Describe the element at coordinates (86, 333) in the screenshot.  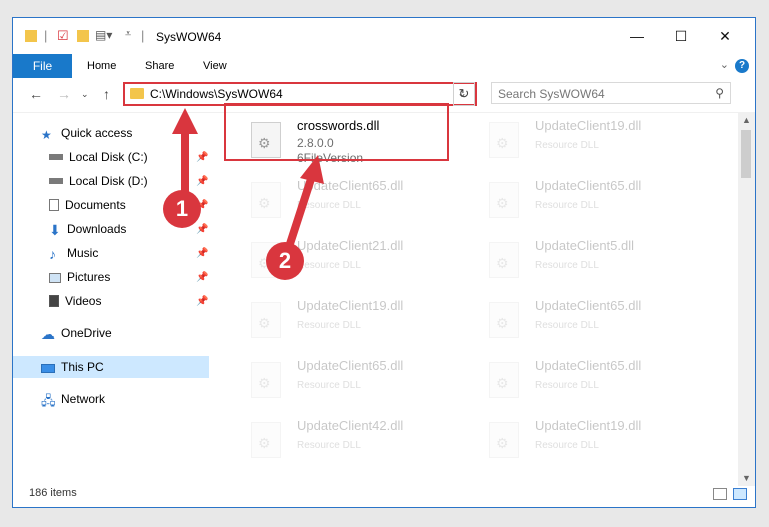
I see `sidebar-item-label: OneDrive` at that location.